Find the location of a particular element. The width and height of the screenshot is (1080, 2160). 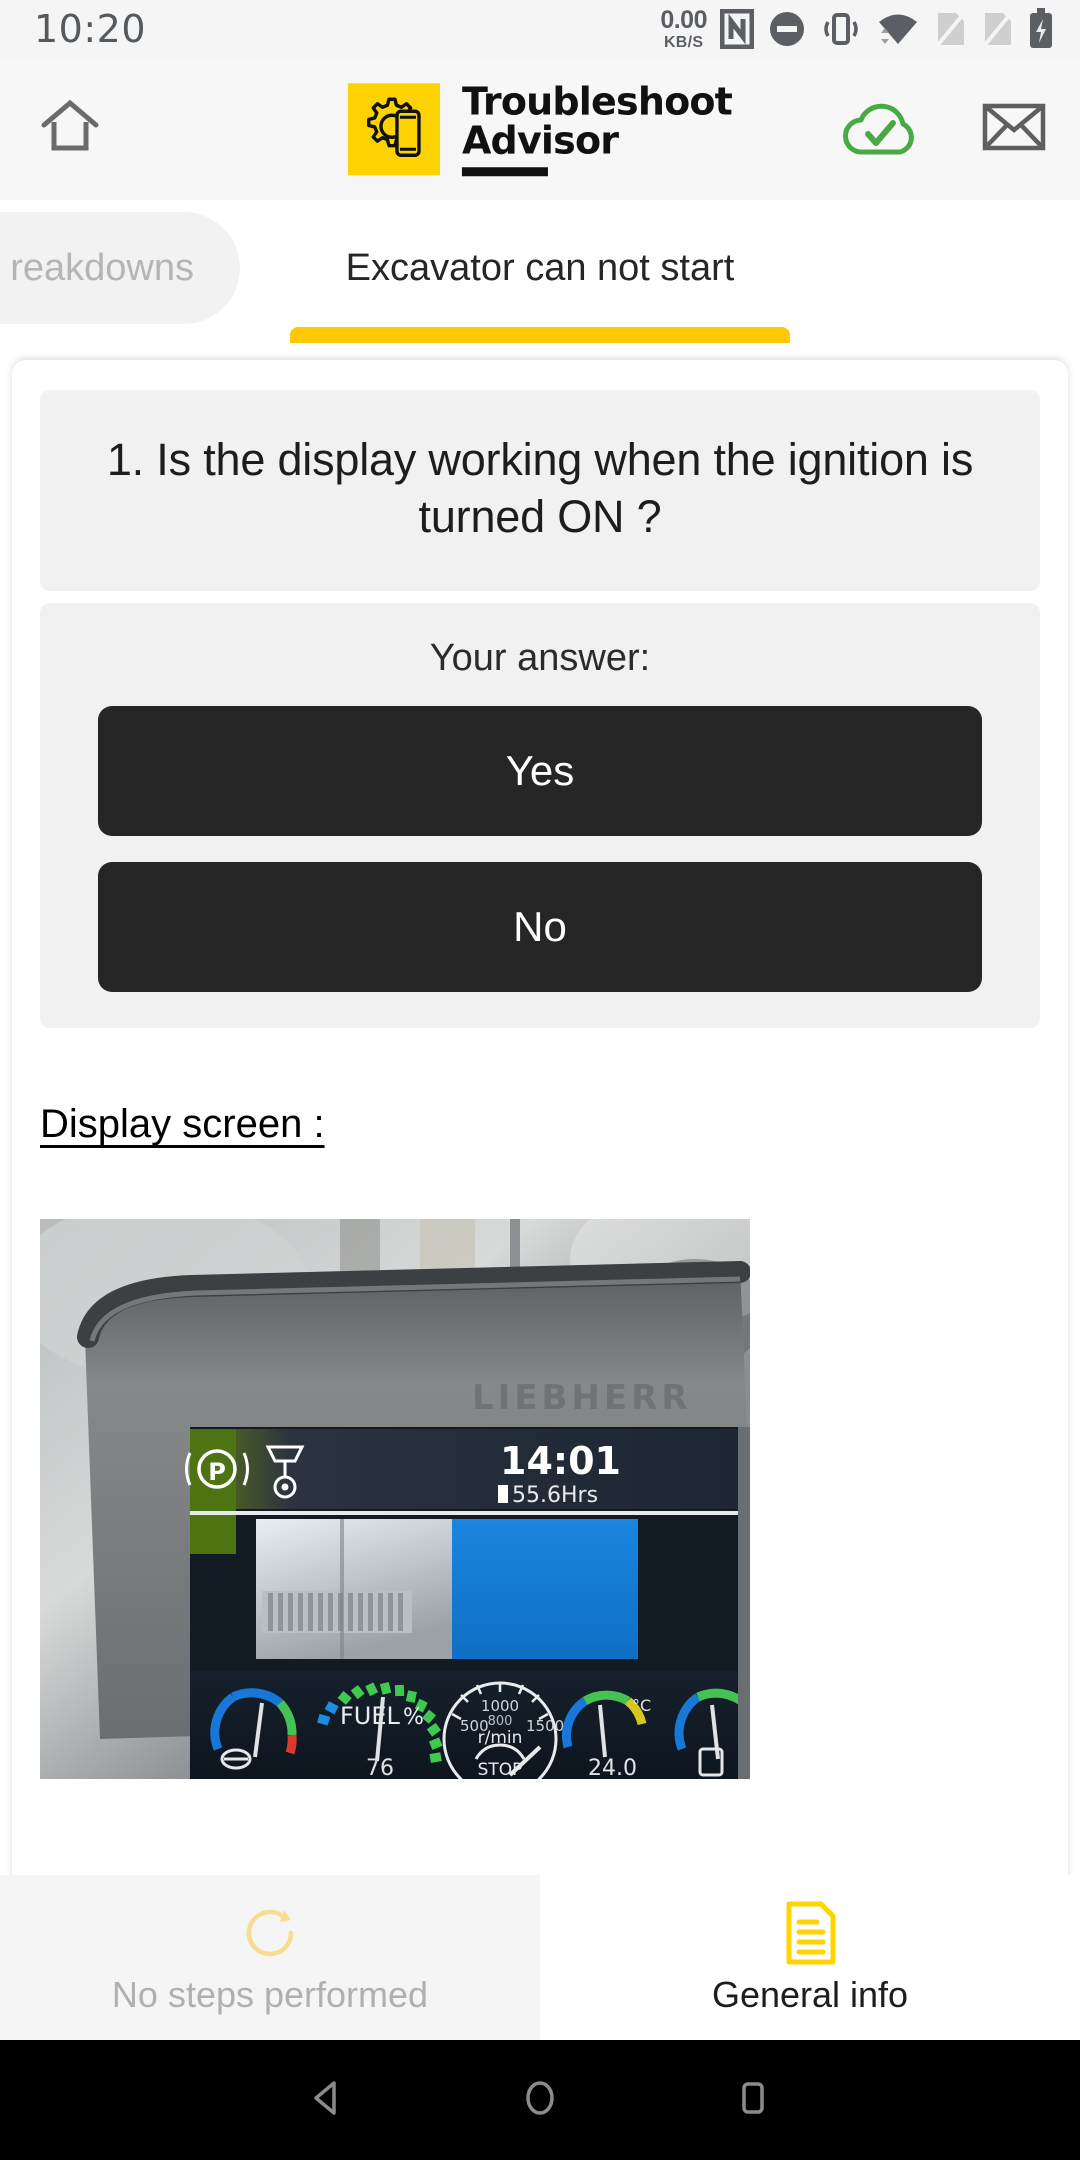

photo-time-text: 14:01 is located at coordinates (560, 1461).